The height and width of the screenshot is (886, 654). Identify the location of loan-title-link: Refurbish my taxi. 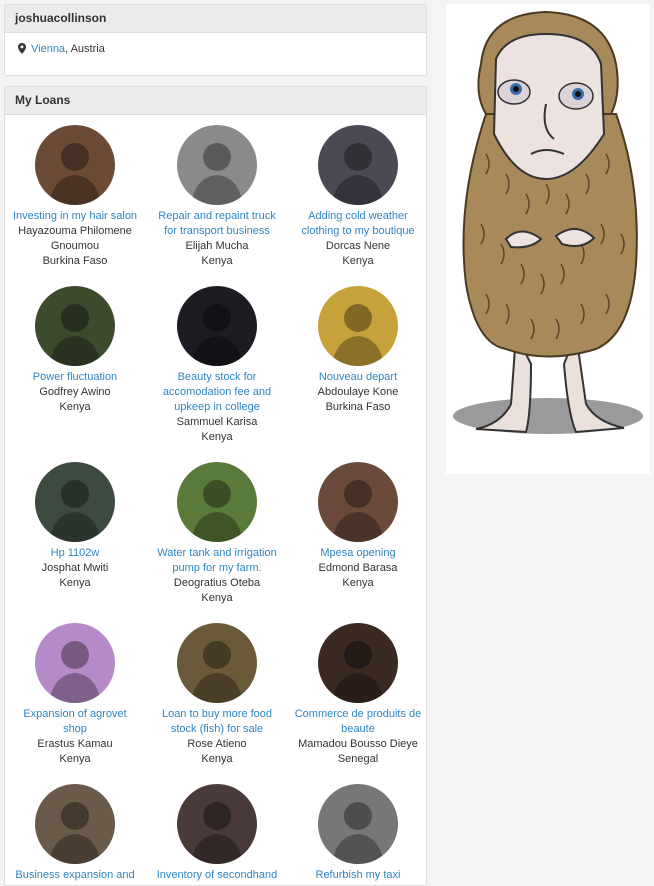
(358, 875).